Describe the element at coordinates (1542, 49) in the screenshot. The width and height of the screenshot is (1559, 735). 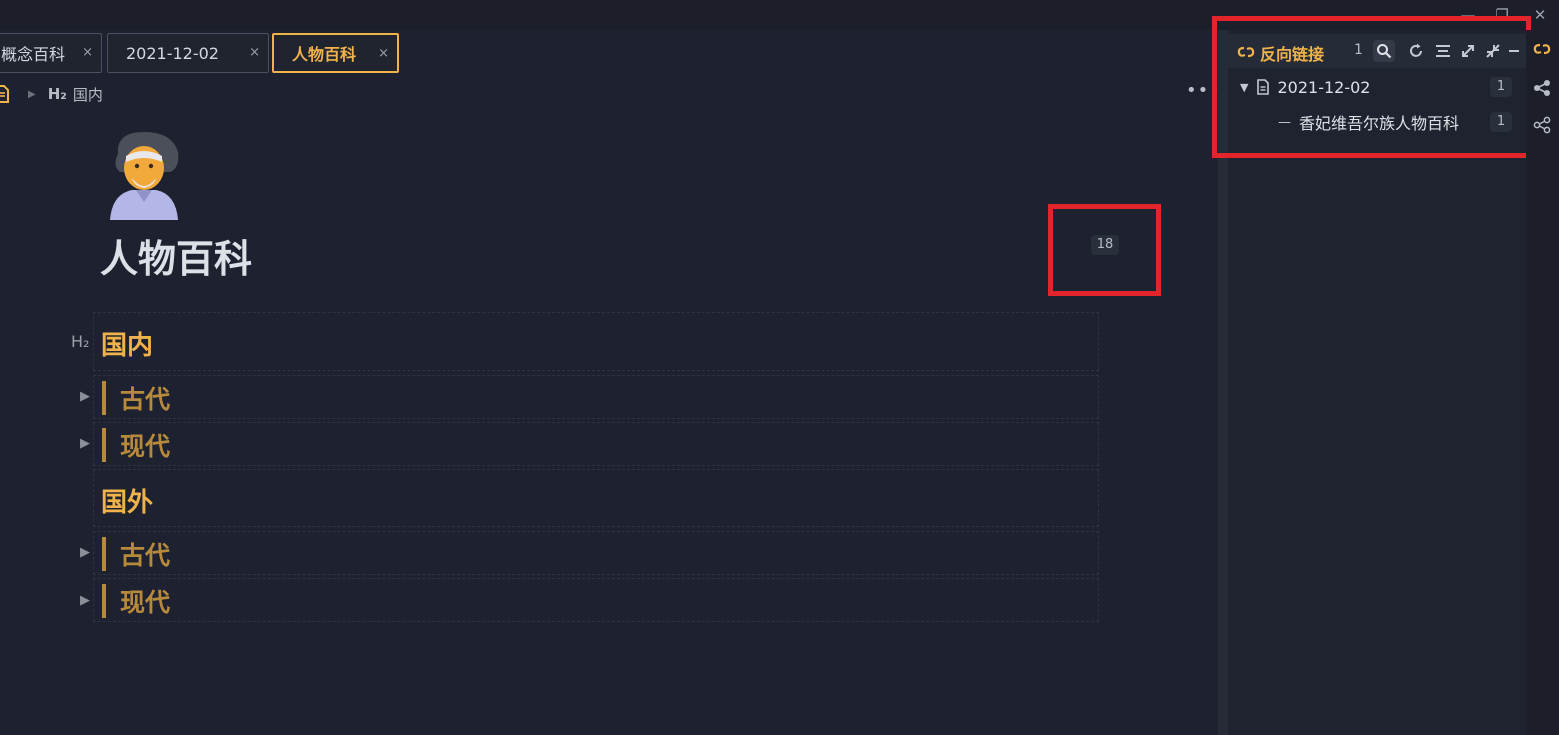
I see `backlink-icon` at that location.